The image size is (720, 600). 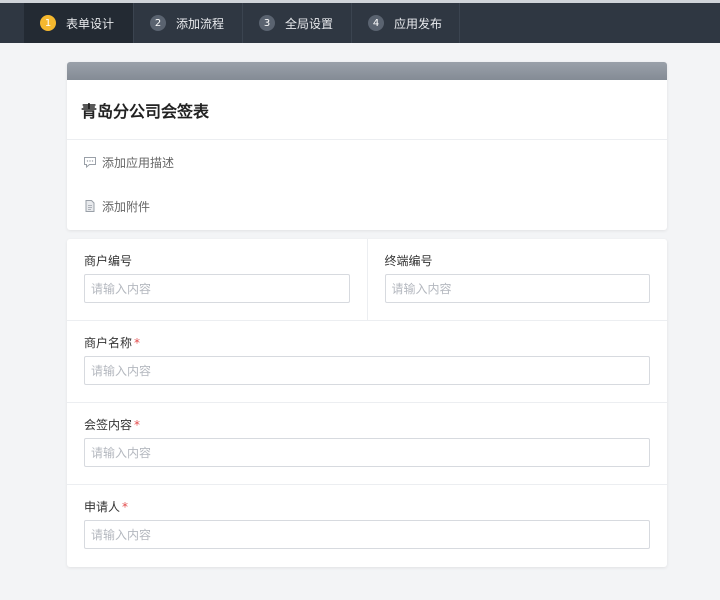 I want to click on field-sign-content: 会签内容 *, so click(x=367, y=443).